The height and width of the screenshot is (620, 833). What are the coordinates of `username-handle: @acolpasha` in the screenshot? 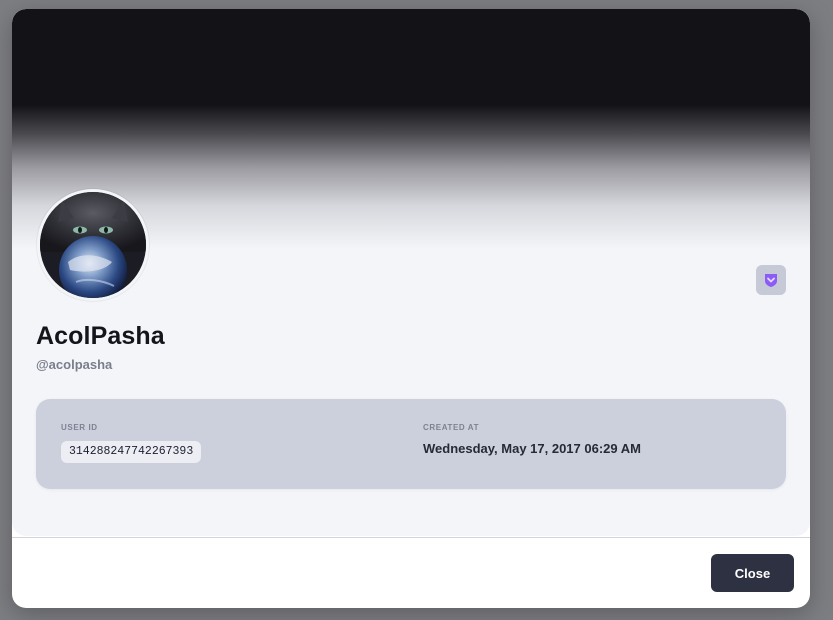 It's located at (74, 364).